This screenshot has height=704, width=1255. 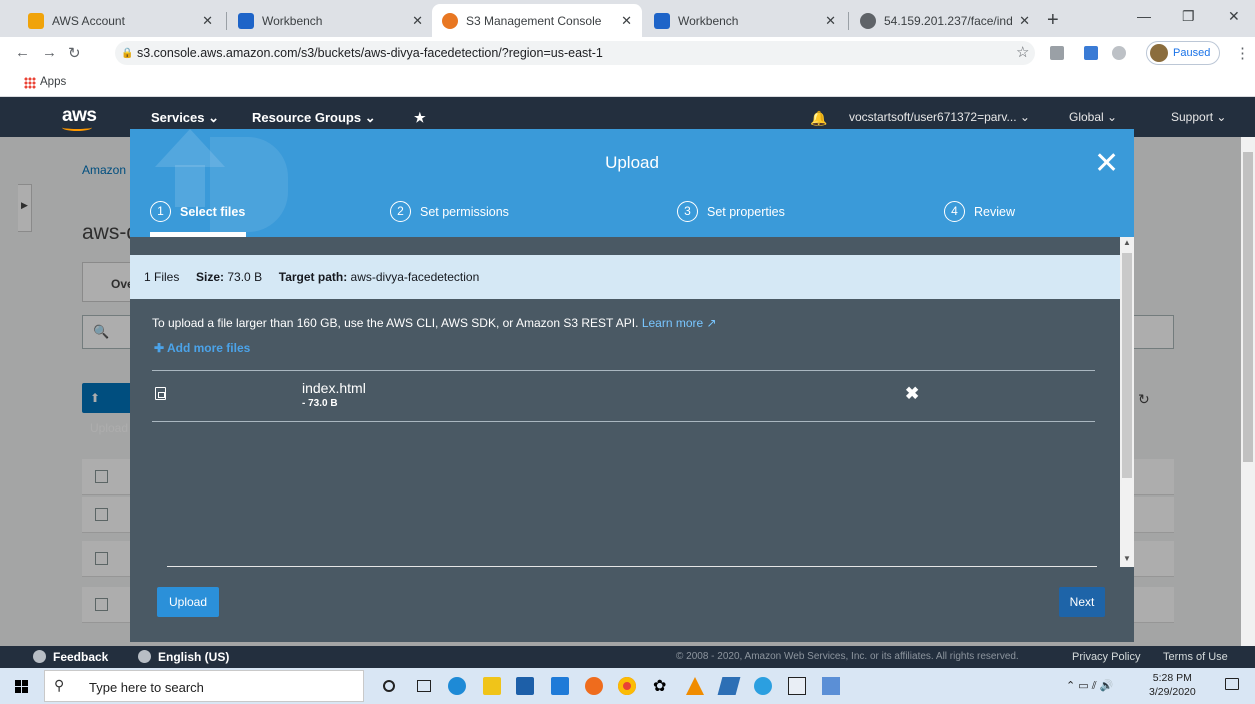 What do you see at coordinates (627, 686) in the screenshot?
I see `chrome-icon` at bounding box center [627, 686].